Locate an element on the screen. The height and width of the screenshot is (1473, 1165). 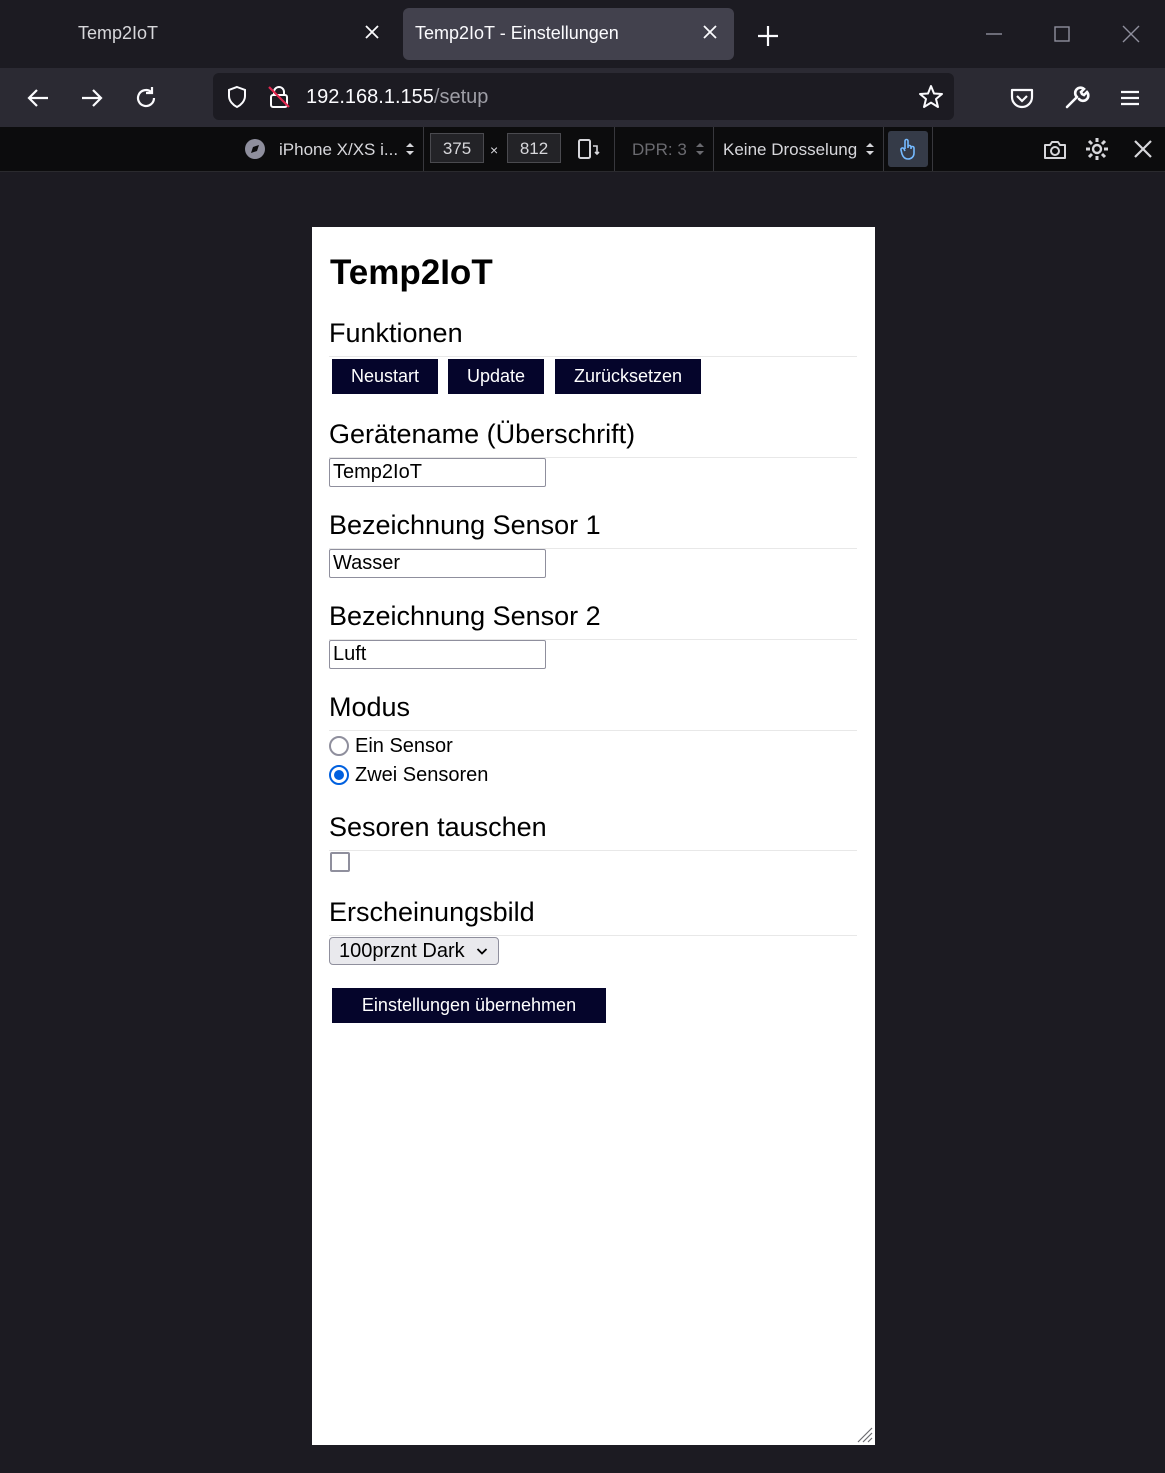
touch-hand-icon is located at coordinates (907, 149).